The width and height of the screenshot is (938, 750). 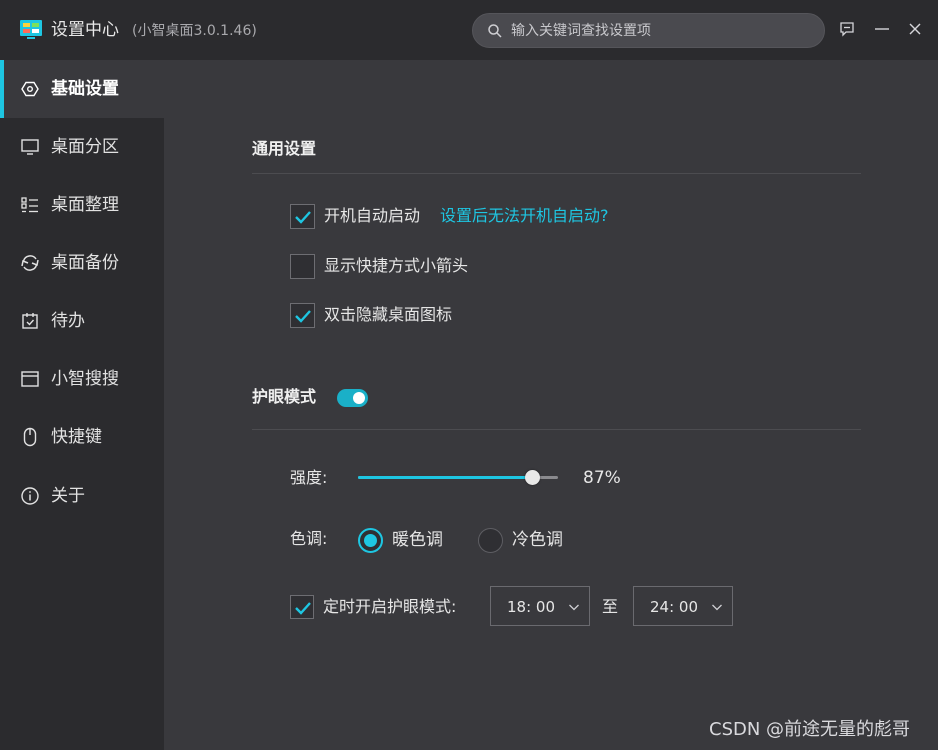 What do you see at coordinates (674, 607) in the screenshot?
I see `end-time-value: 24: 00` at bounding box center [674, 607].